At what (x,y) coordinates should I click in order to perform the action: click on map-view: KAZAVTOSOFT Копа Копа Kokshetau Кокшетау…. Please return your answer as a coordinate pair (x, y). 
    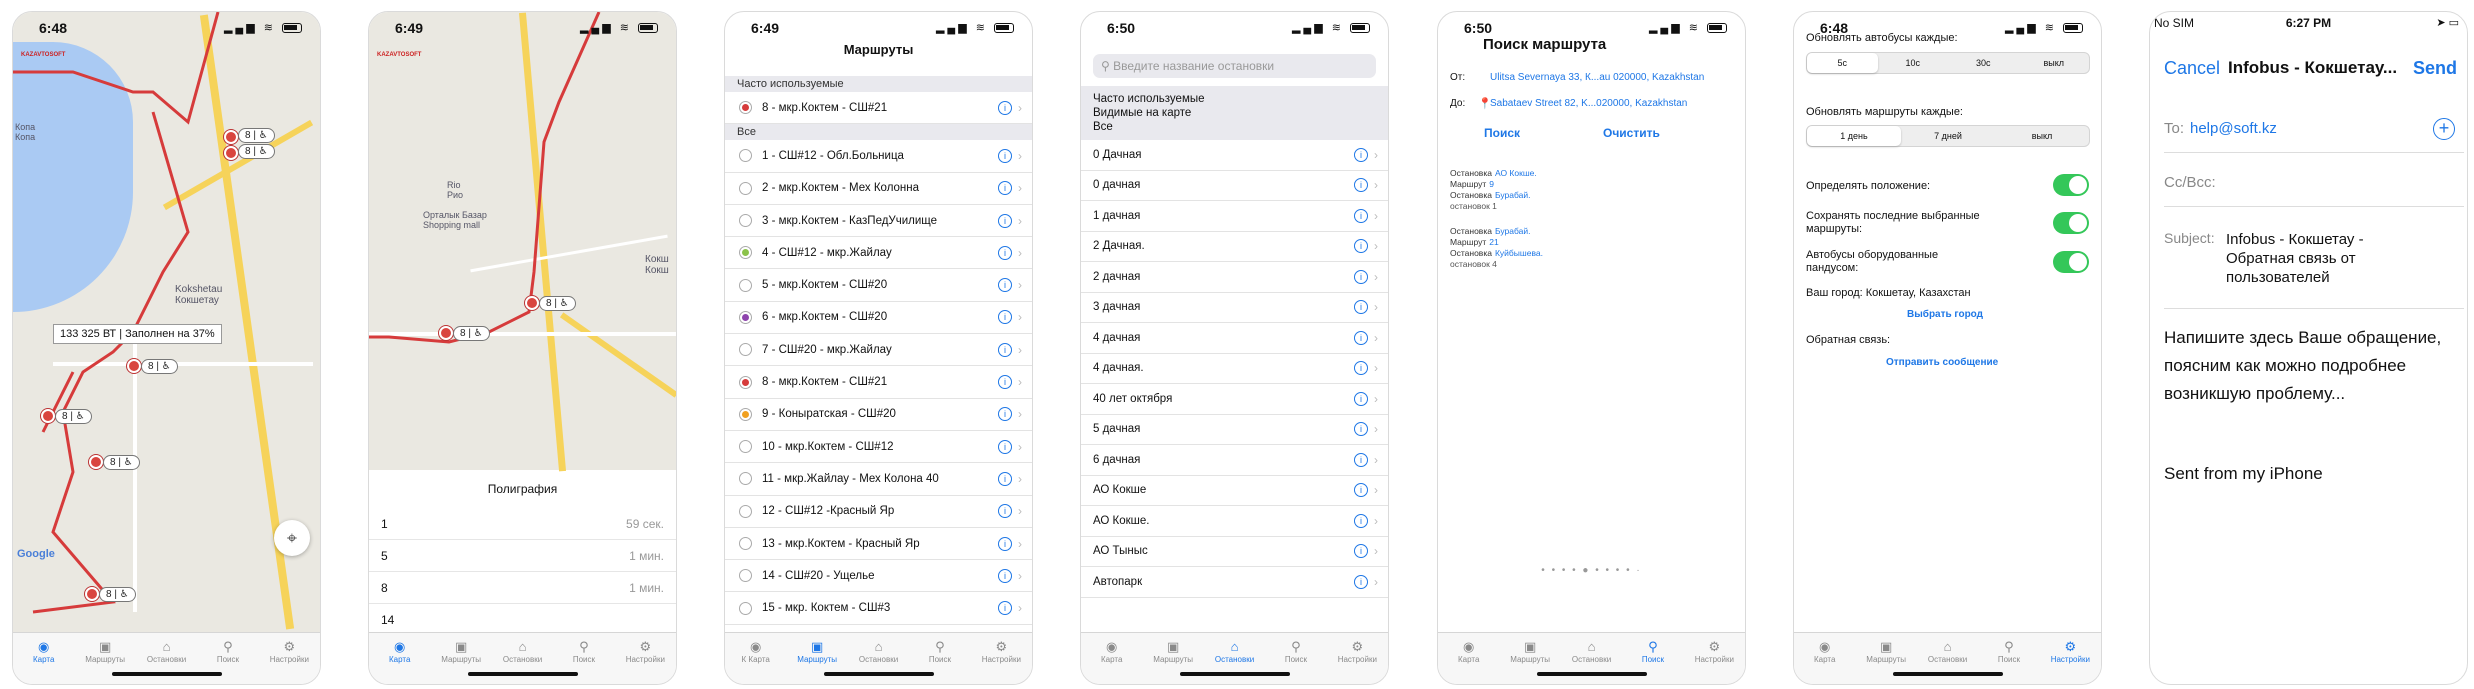
    Looking at the image, I should click on (166, 322).